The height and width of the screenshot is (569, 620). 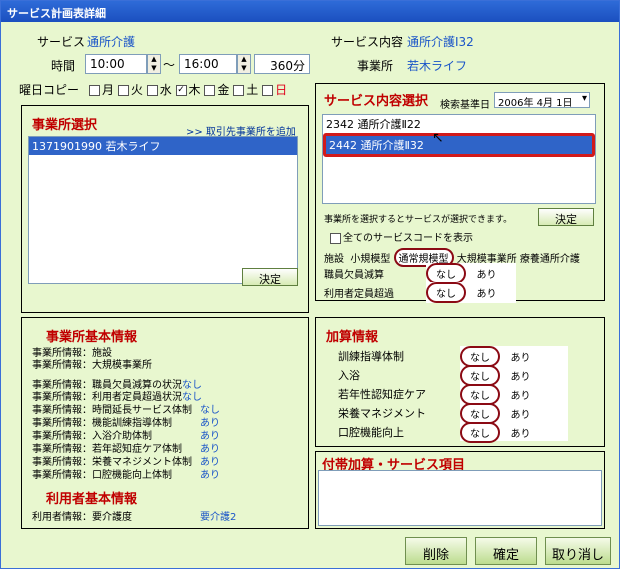 I want to click on duration-field: 360分, so click(x=282, y=64).